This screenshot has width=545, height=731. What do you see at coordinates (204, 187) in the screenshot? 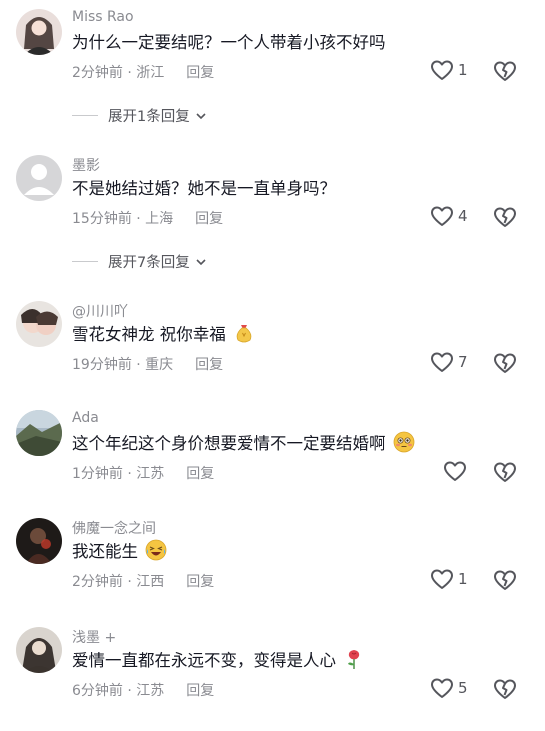
I see `comment-text: 不是她结过婚？她不是一直单身吗？` at bounding box center [204, 187].